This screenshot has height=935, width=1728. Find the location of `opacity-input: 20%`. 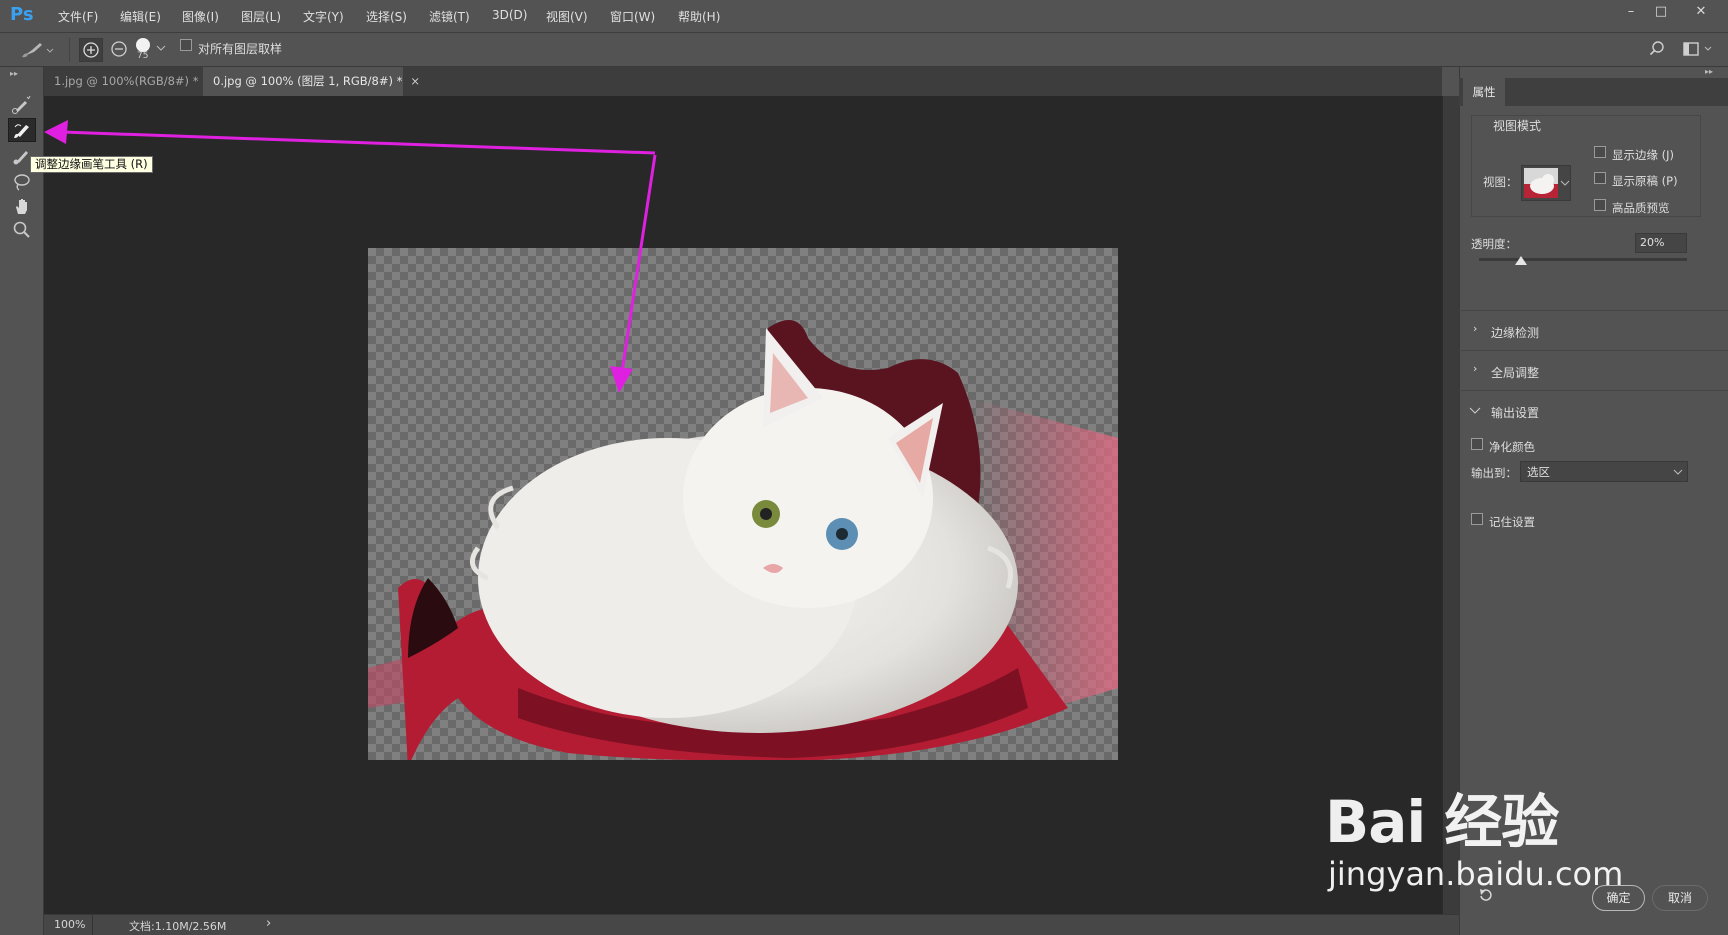

opacity-input: 20% is located at coordinates (1661, 243).